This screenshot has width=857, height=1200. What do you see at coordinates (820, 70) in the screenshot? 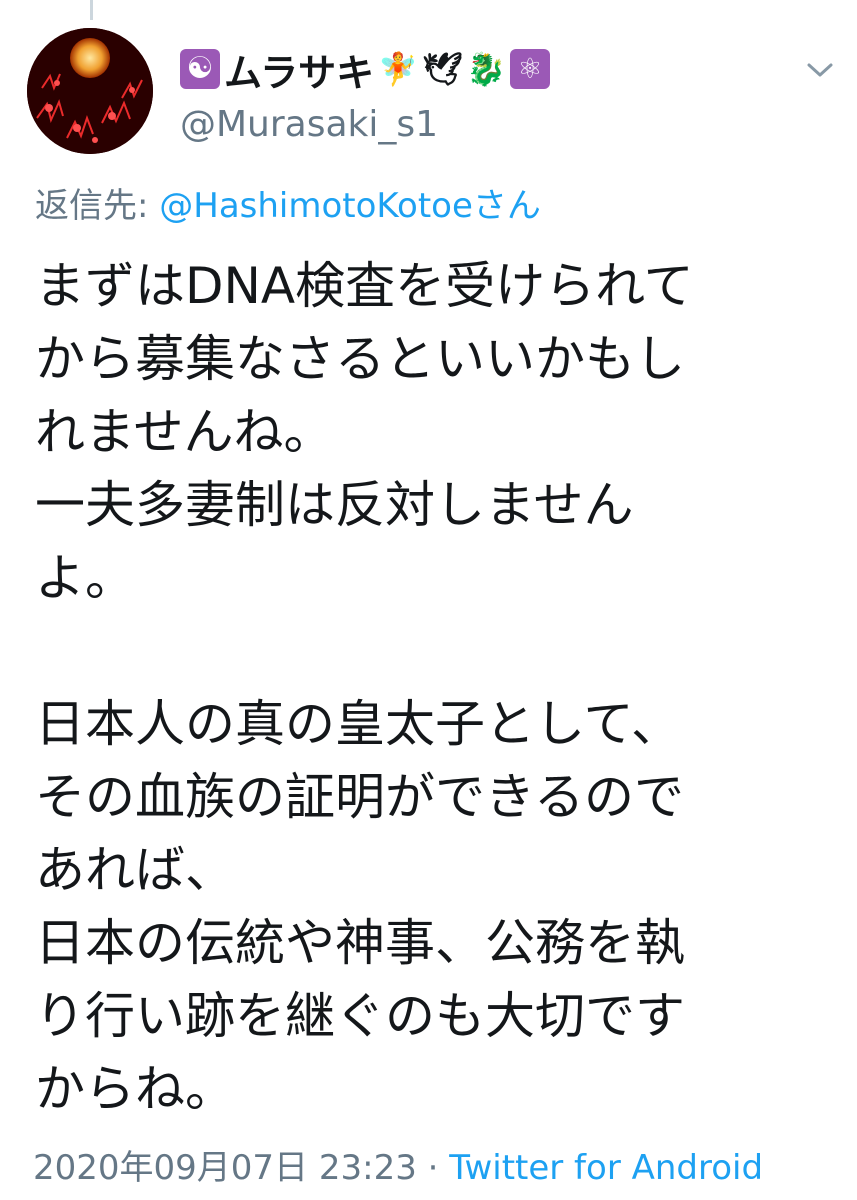
I see `chevron-down-icon` at bounding box center [820, 70].